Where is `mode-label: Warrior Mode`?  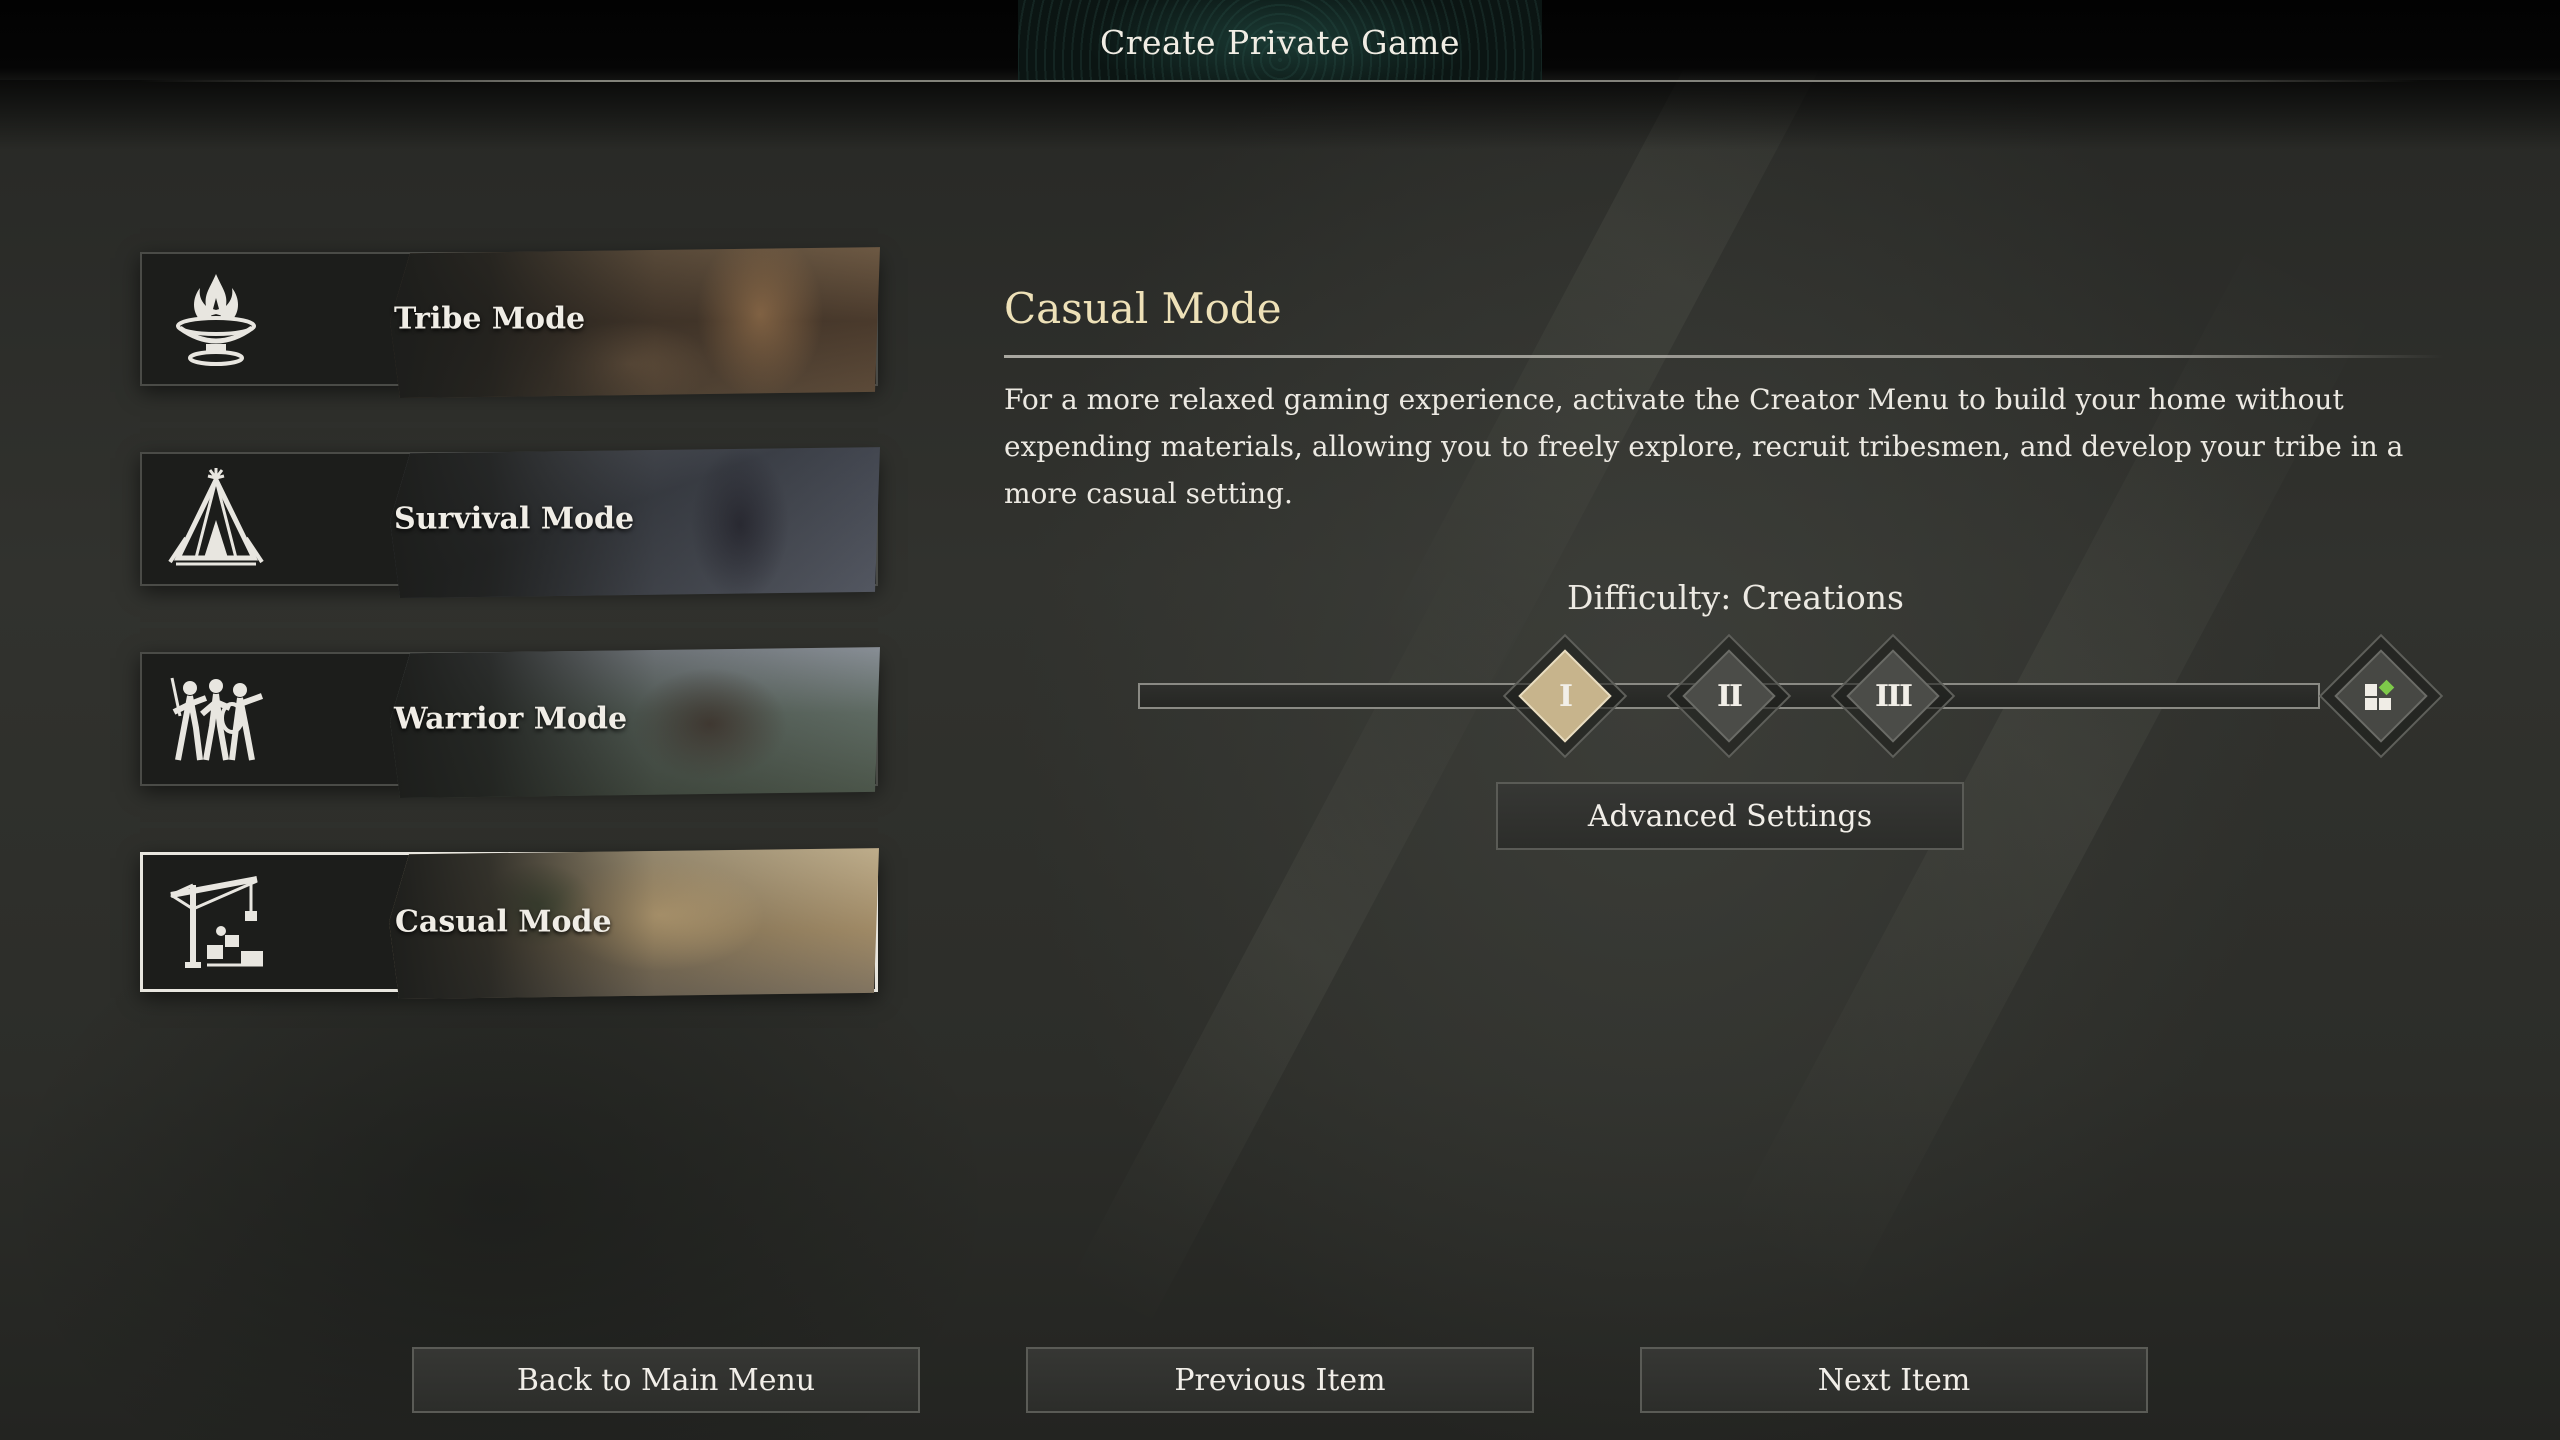 mode-label: Warrior Mode is located at coordinates (511, 719).